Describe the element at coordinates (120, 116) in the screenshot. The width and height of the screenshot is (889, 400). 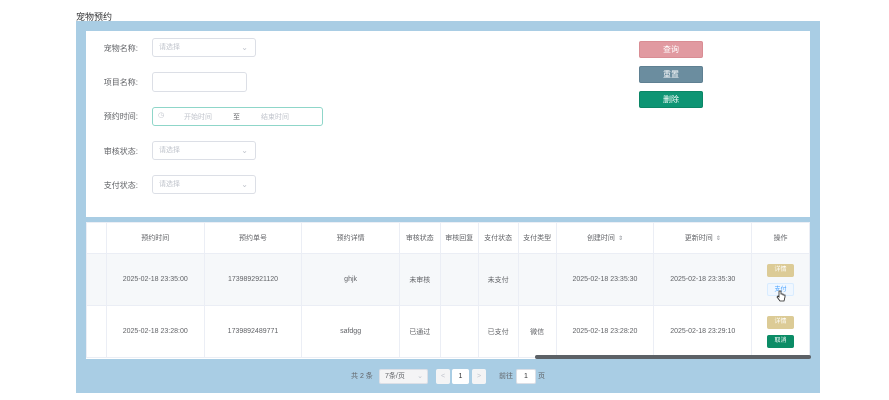
I see `appointment-time-label: 预约时间:` at that location.